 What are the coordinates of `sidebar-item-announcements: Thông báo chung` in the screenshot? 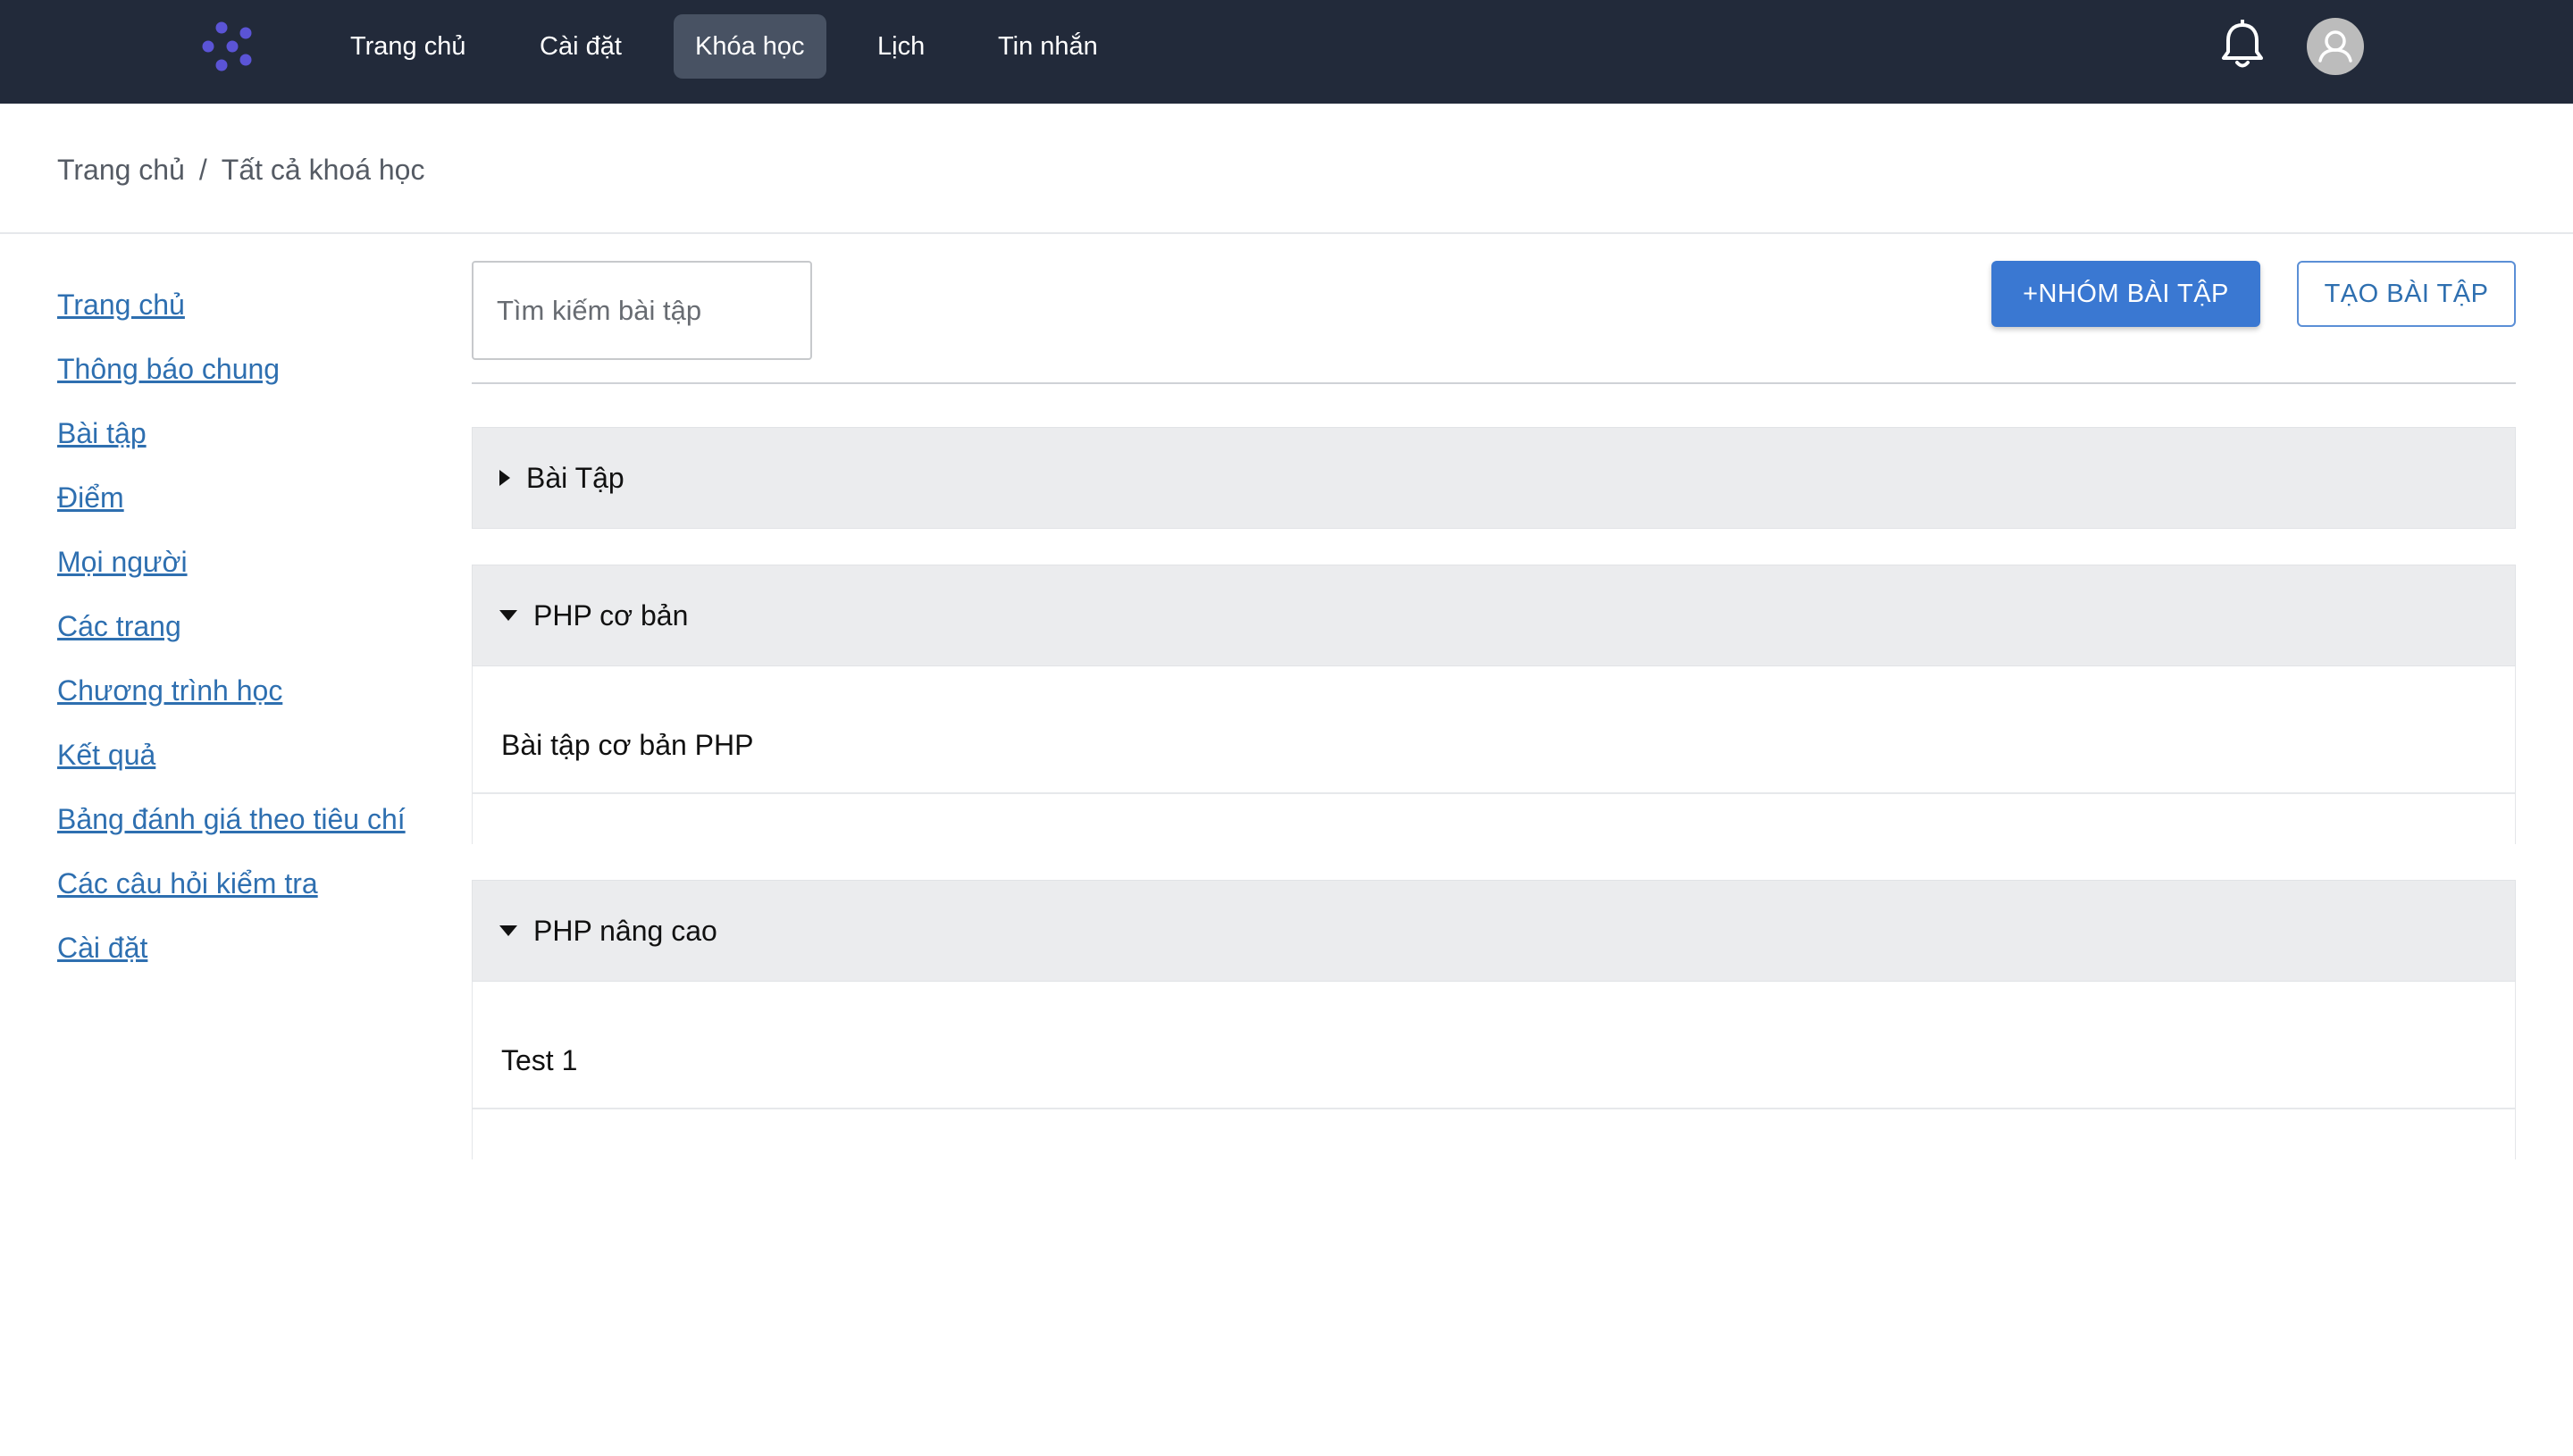 It's located at (244, 380).